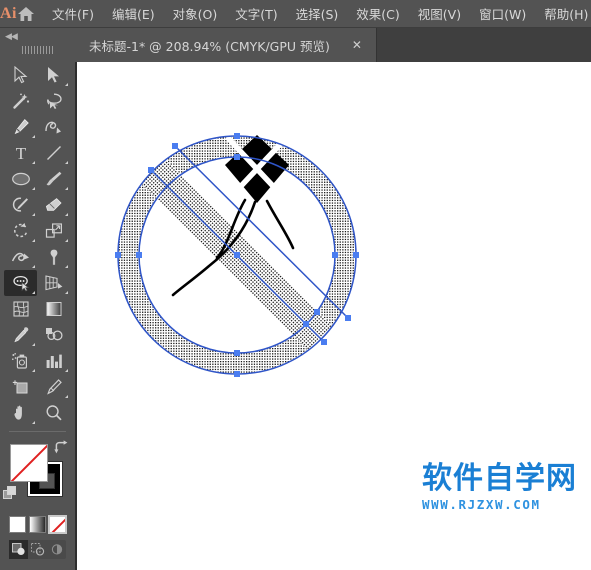 This screenshot has height=570, width=591. I want to click on blend-tool, so click(53, 335).